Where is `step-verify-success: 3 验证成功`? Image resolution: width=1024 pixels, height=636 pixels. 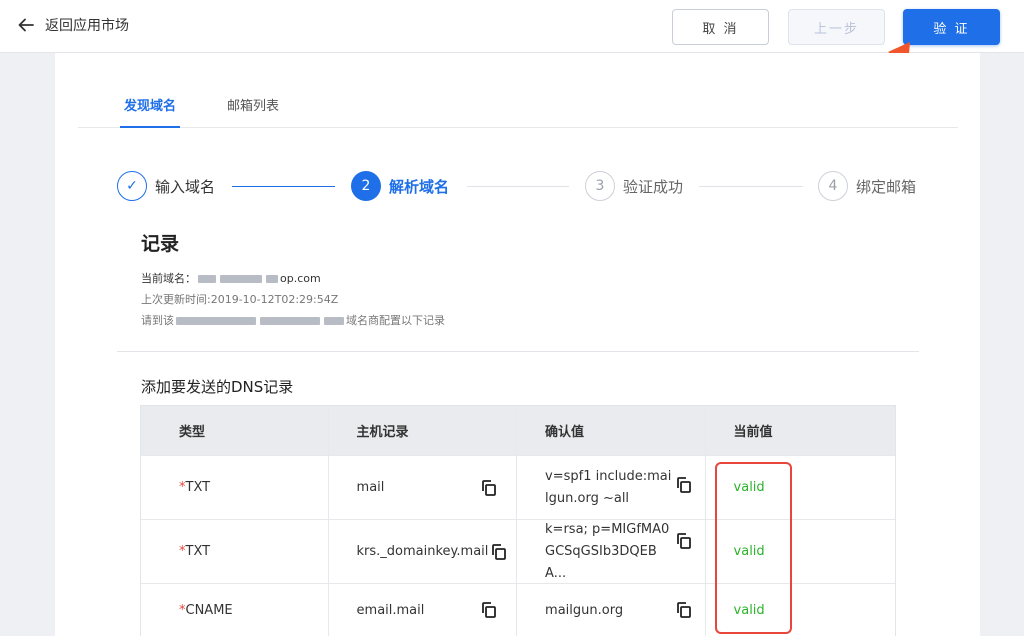
step-verify-success: 3 验证成功 is located at coordinates (634, 186).